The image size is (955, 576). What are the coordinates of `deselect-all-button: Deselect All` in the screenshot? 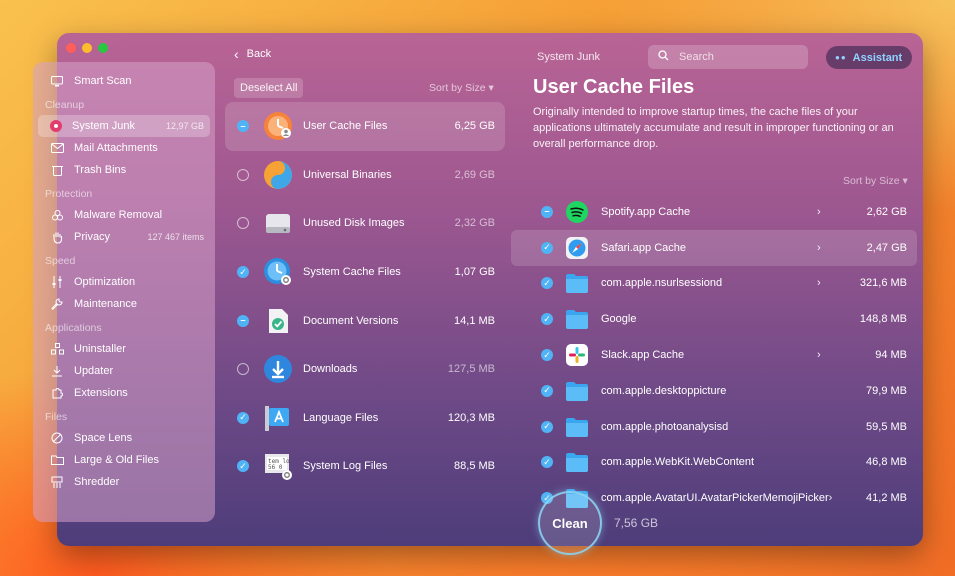 It's located at (269, 88).